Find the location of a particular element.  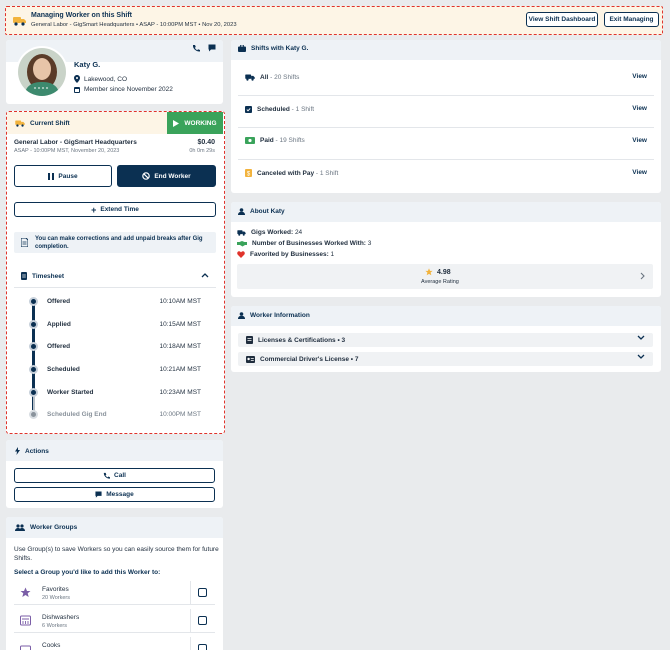

worker-info-header: Worker Information is located at coordinates (274, 315).